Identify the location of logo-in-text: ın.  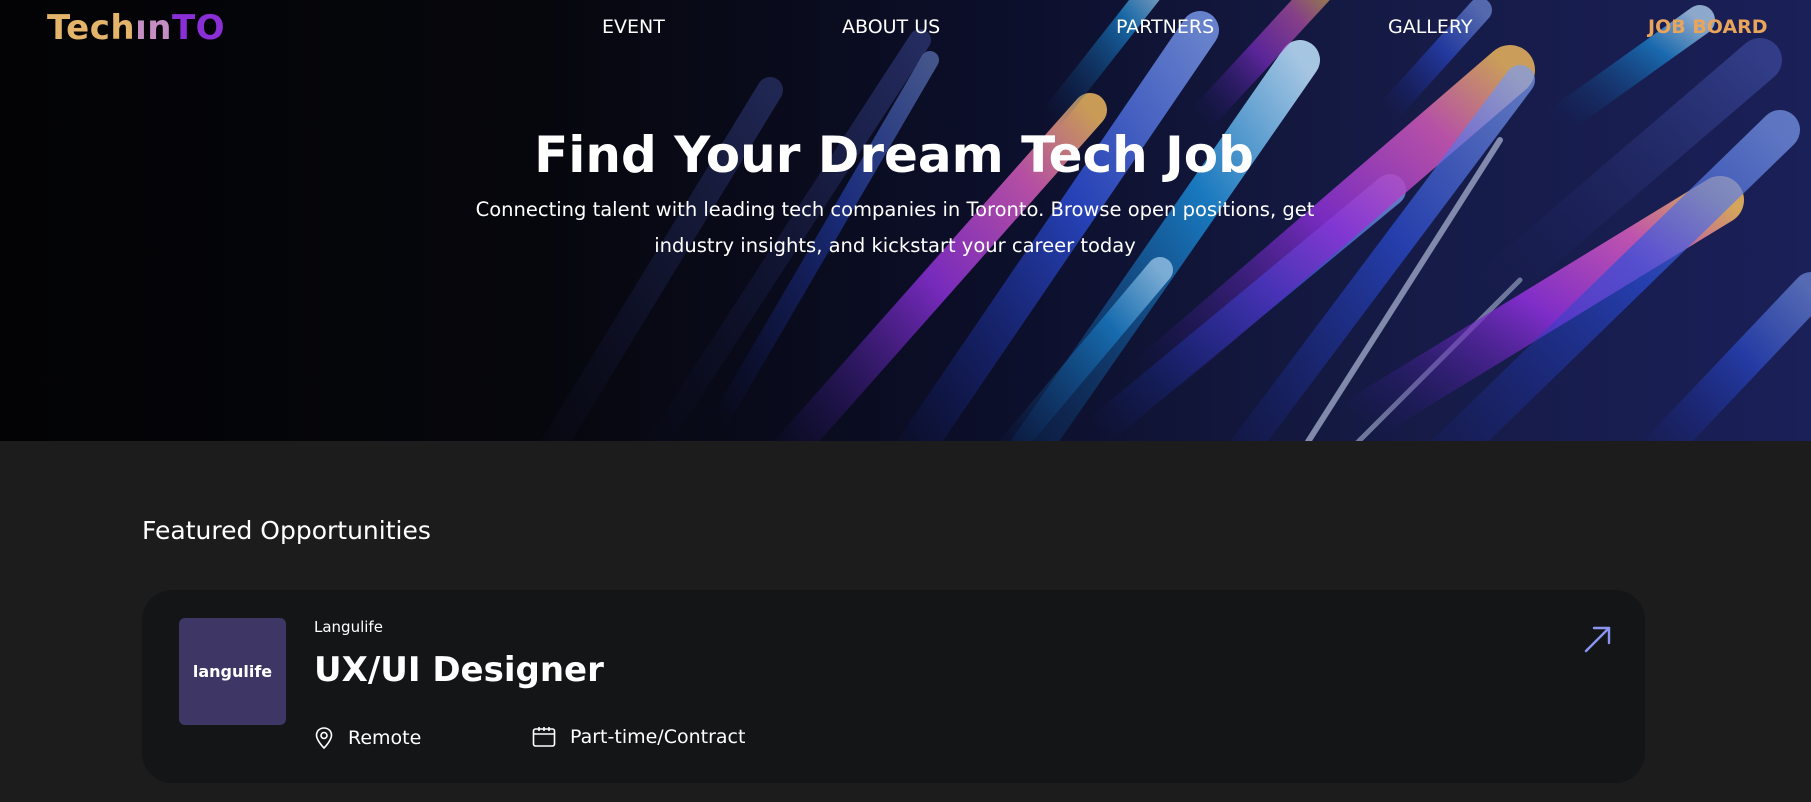
(153, 28).